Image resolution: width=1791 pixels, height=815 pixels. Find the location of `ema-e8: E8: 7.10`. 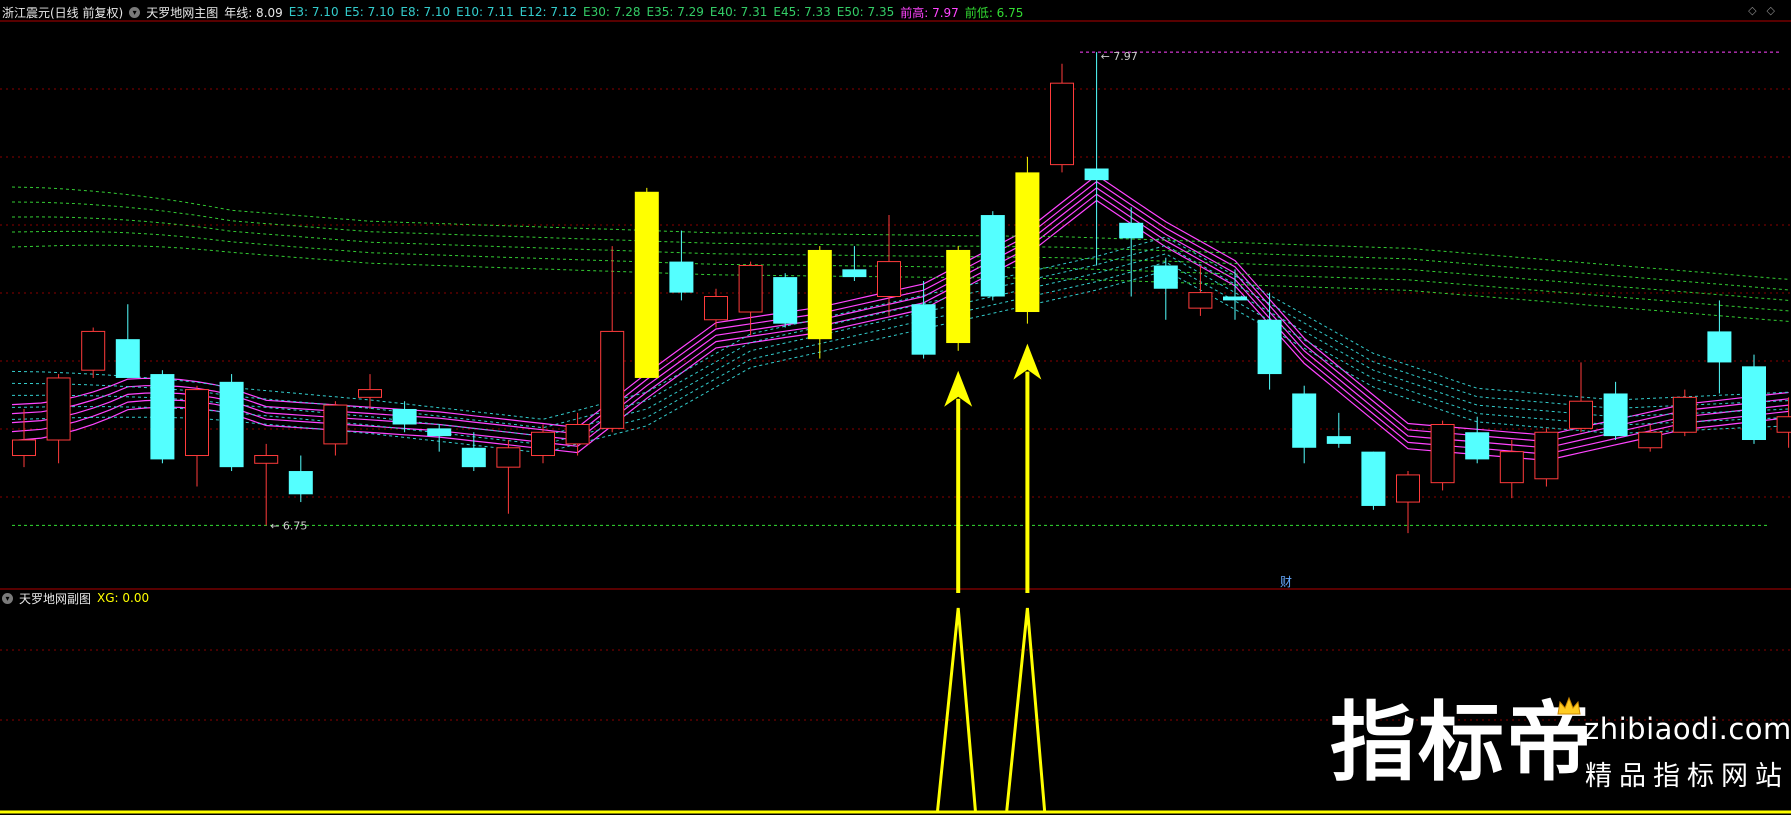

ema-e8: E8: 7.10 is located at coordinates (425, 12).